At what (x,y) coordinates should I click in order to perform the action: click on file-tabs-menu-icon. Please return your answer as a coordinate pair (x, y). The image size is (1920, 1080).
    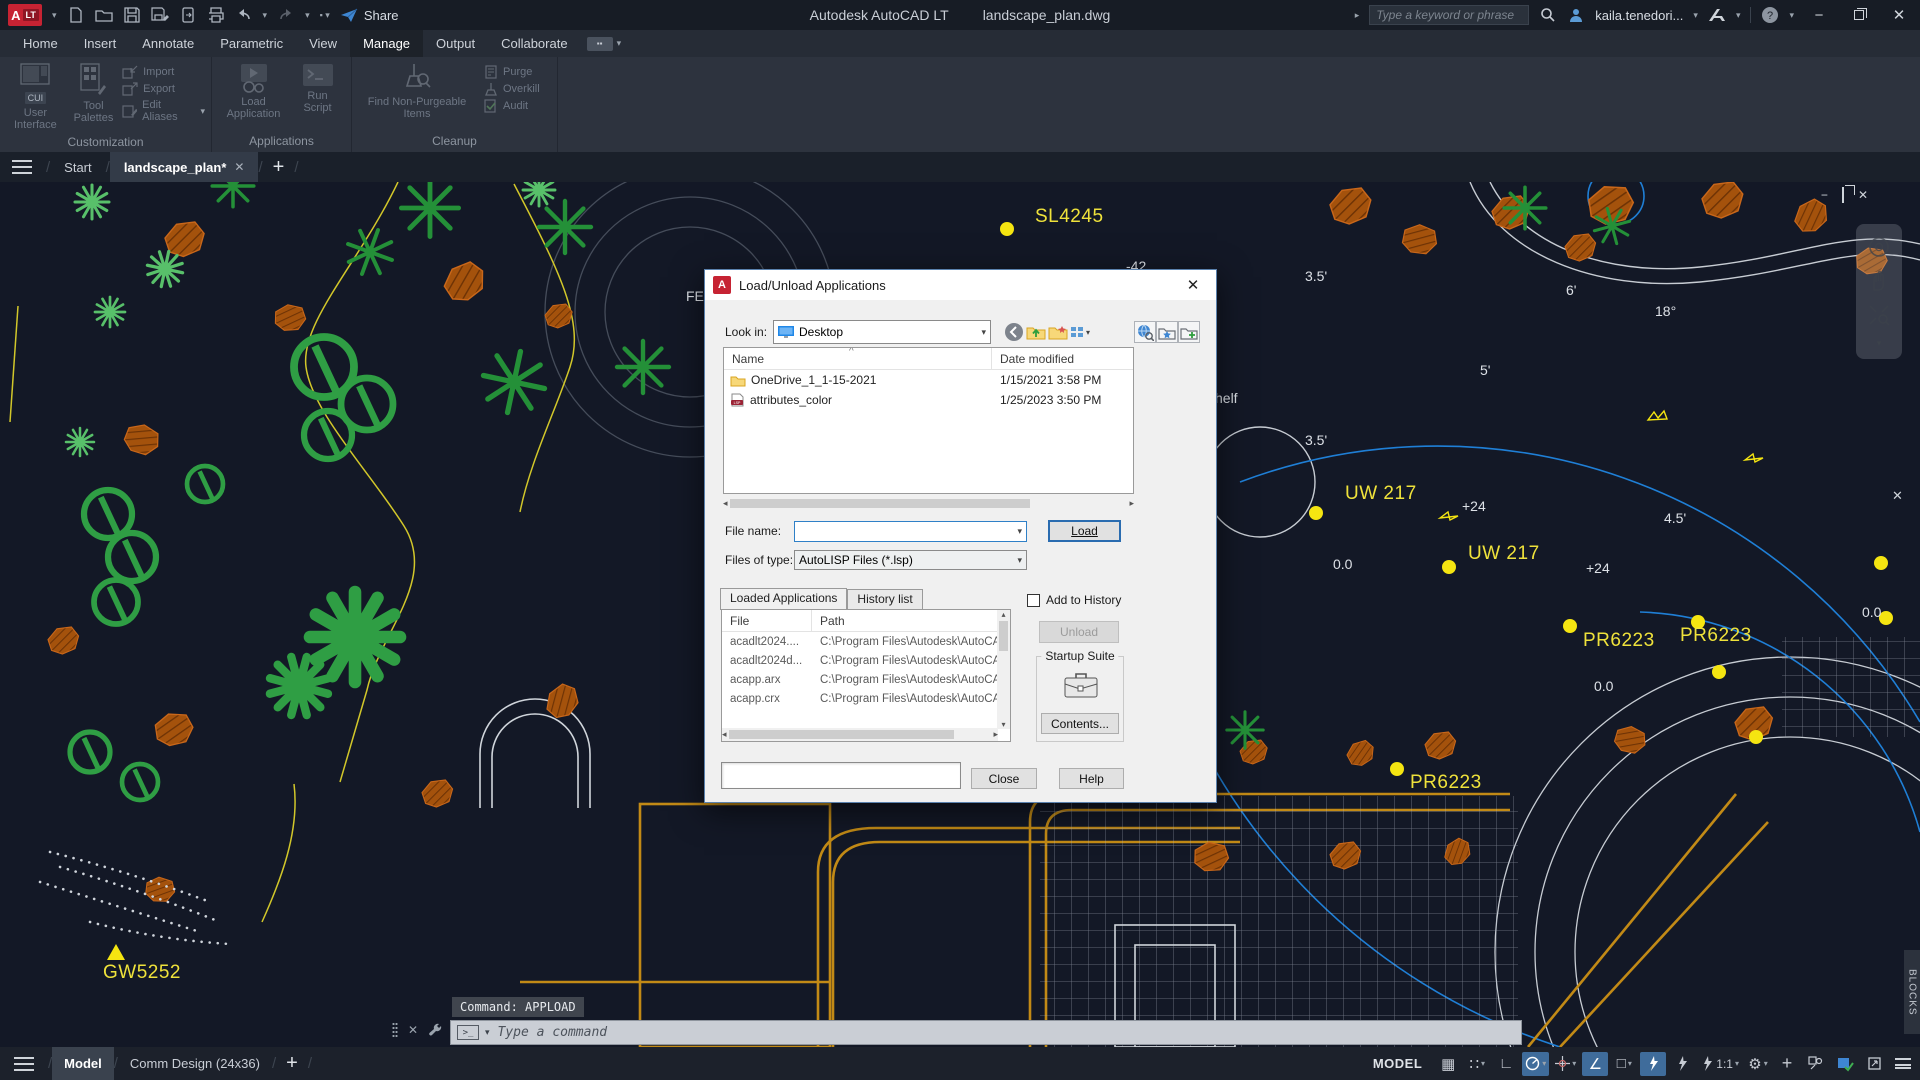
    Looking at the image, I should click on (22, 167).